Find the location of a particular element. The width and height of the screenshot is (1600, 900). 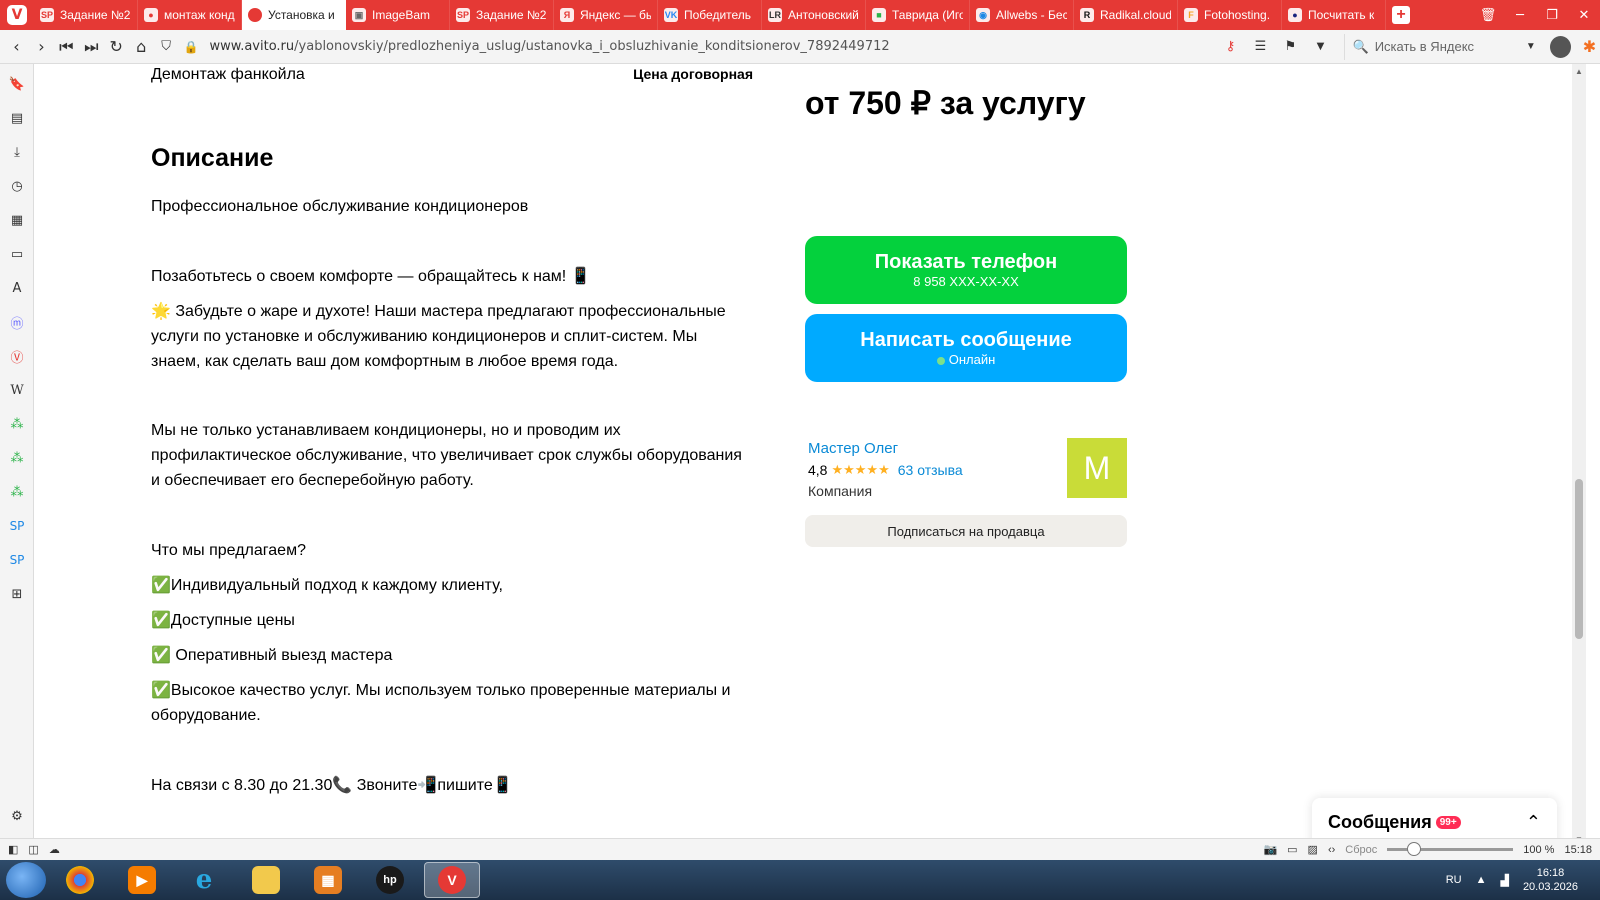

panel-toggle-icon: ◧ is located at coordinates (13, 849).